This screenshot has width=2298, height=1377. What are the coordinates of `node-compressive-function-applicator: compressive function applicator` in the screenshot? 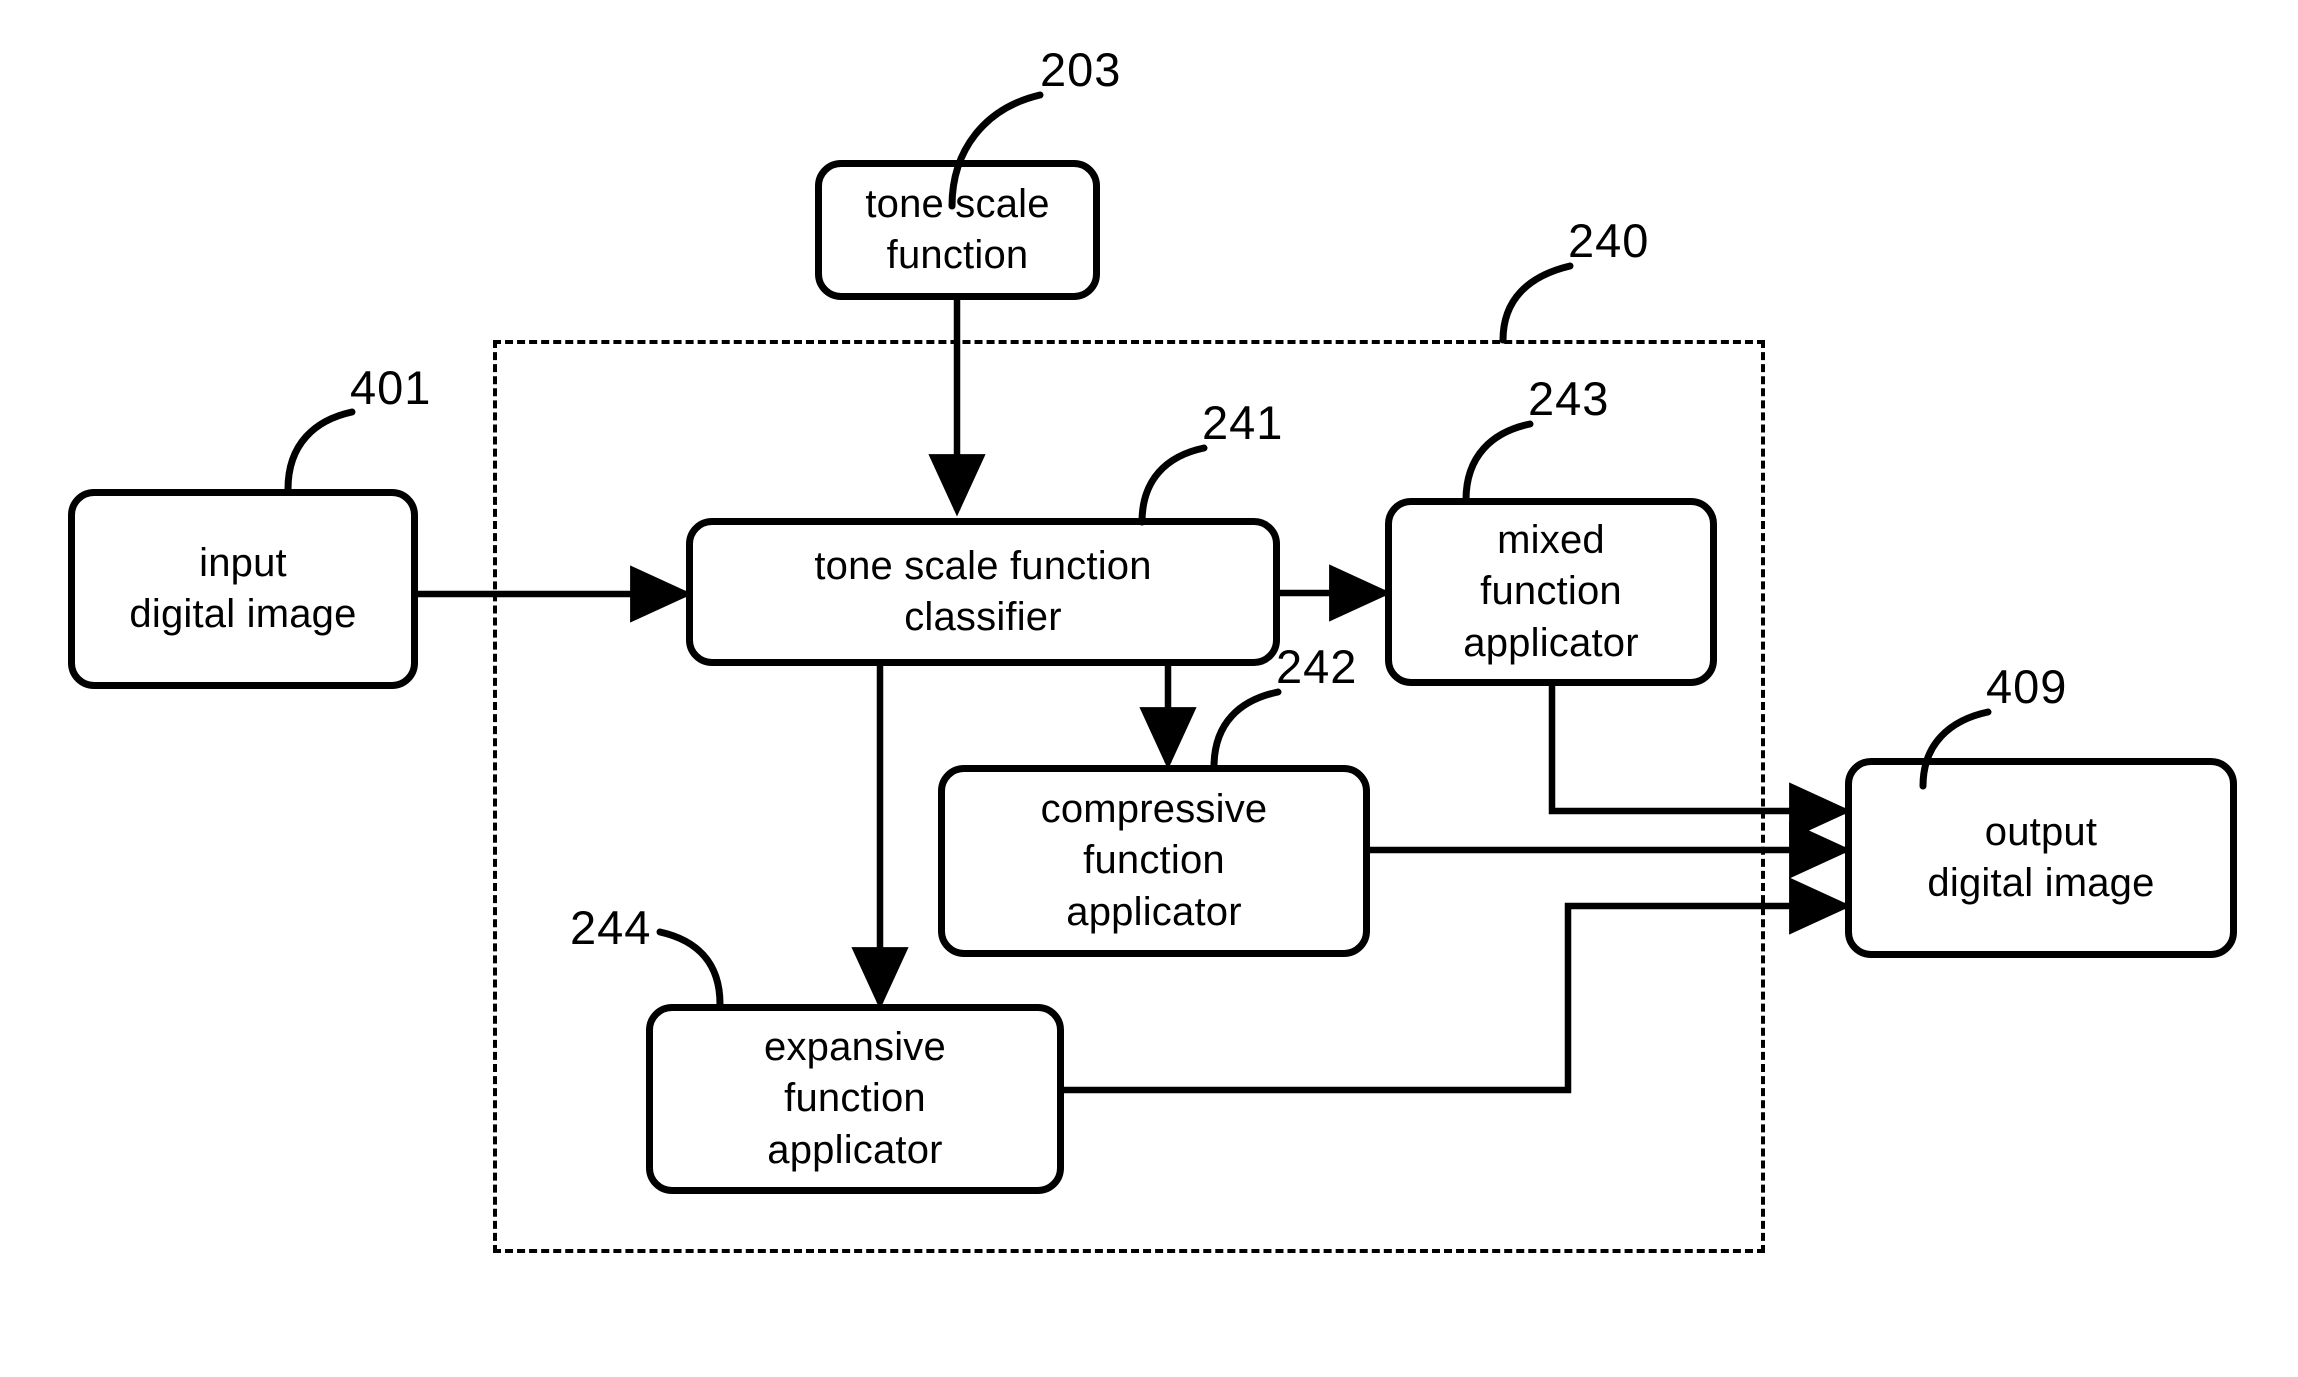 It's located at (1154, 861).